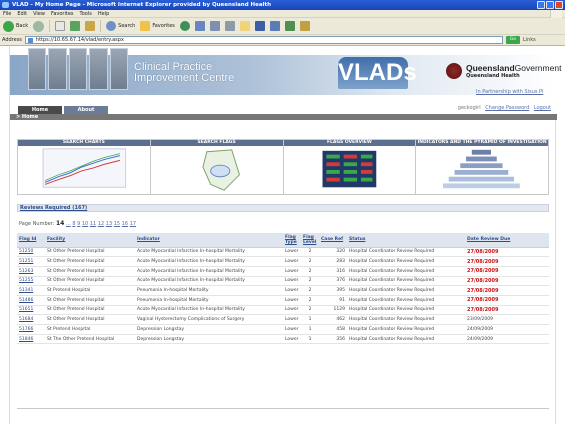  What do you see at coordinates (85, 224) in the screenshot?
I see `page-link: 10` at bounding box center [85, 224].